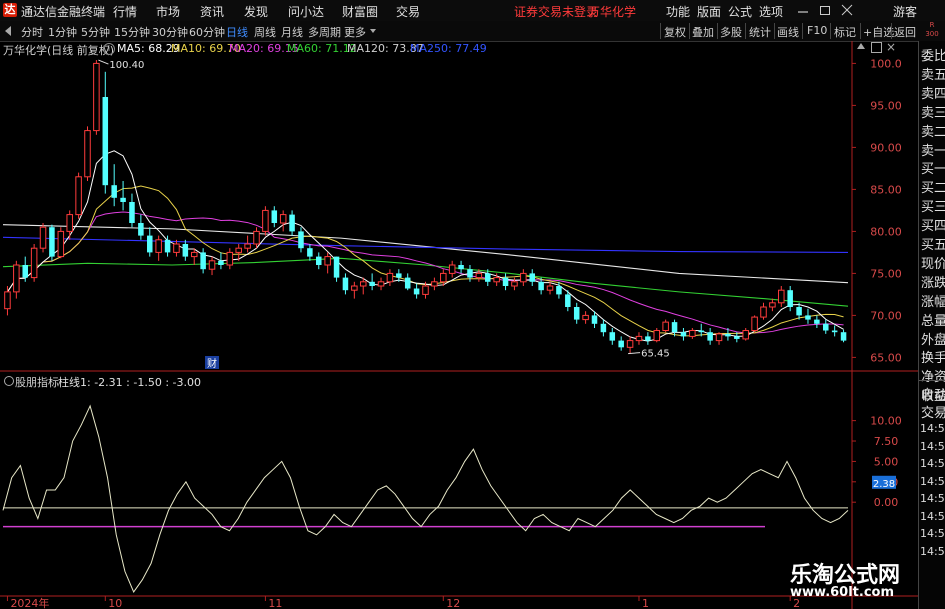 This screenshot has height=609, width=945. I want to click on value-badge-label: 2.38, so click(884, 484).